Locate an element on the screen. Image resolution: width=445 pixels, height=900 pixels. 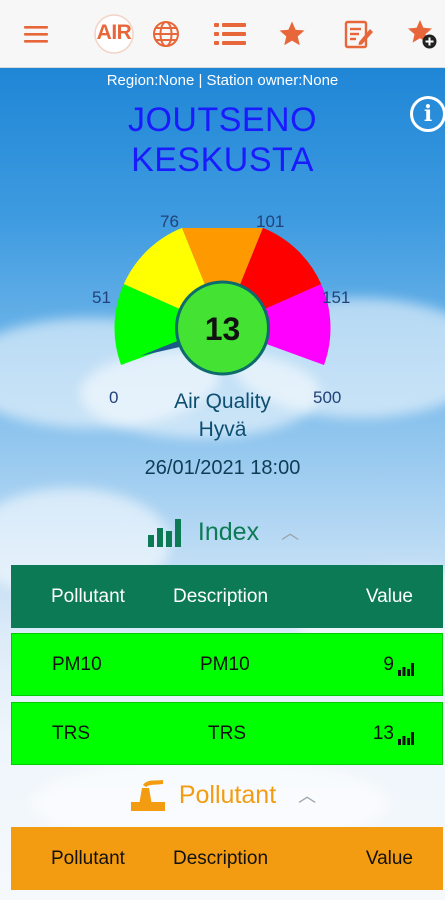
row-value-text: 13 is located at coordinates (383, 733).